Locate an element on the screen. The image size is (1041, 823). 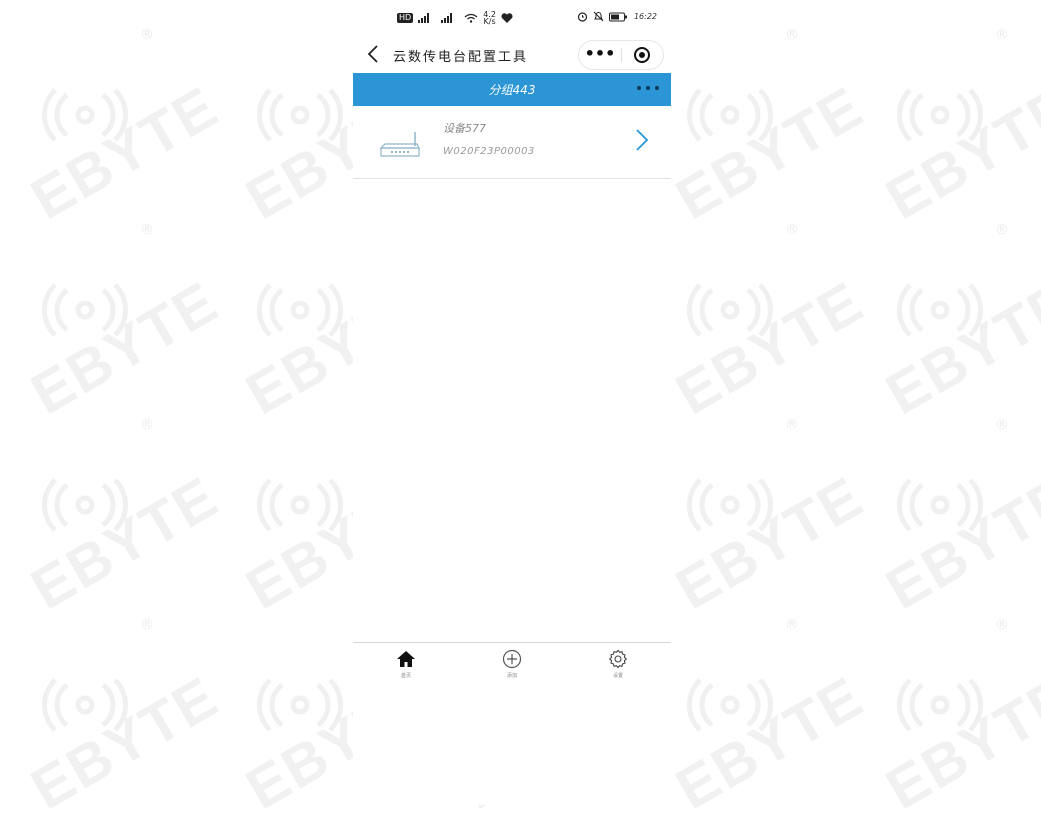
more-menu-button: ••• is located at coordinates (600, 55).